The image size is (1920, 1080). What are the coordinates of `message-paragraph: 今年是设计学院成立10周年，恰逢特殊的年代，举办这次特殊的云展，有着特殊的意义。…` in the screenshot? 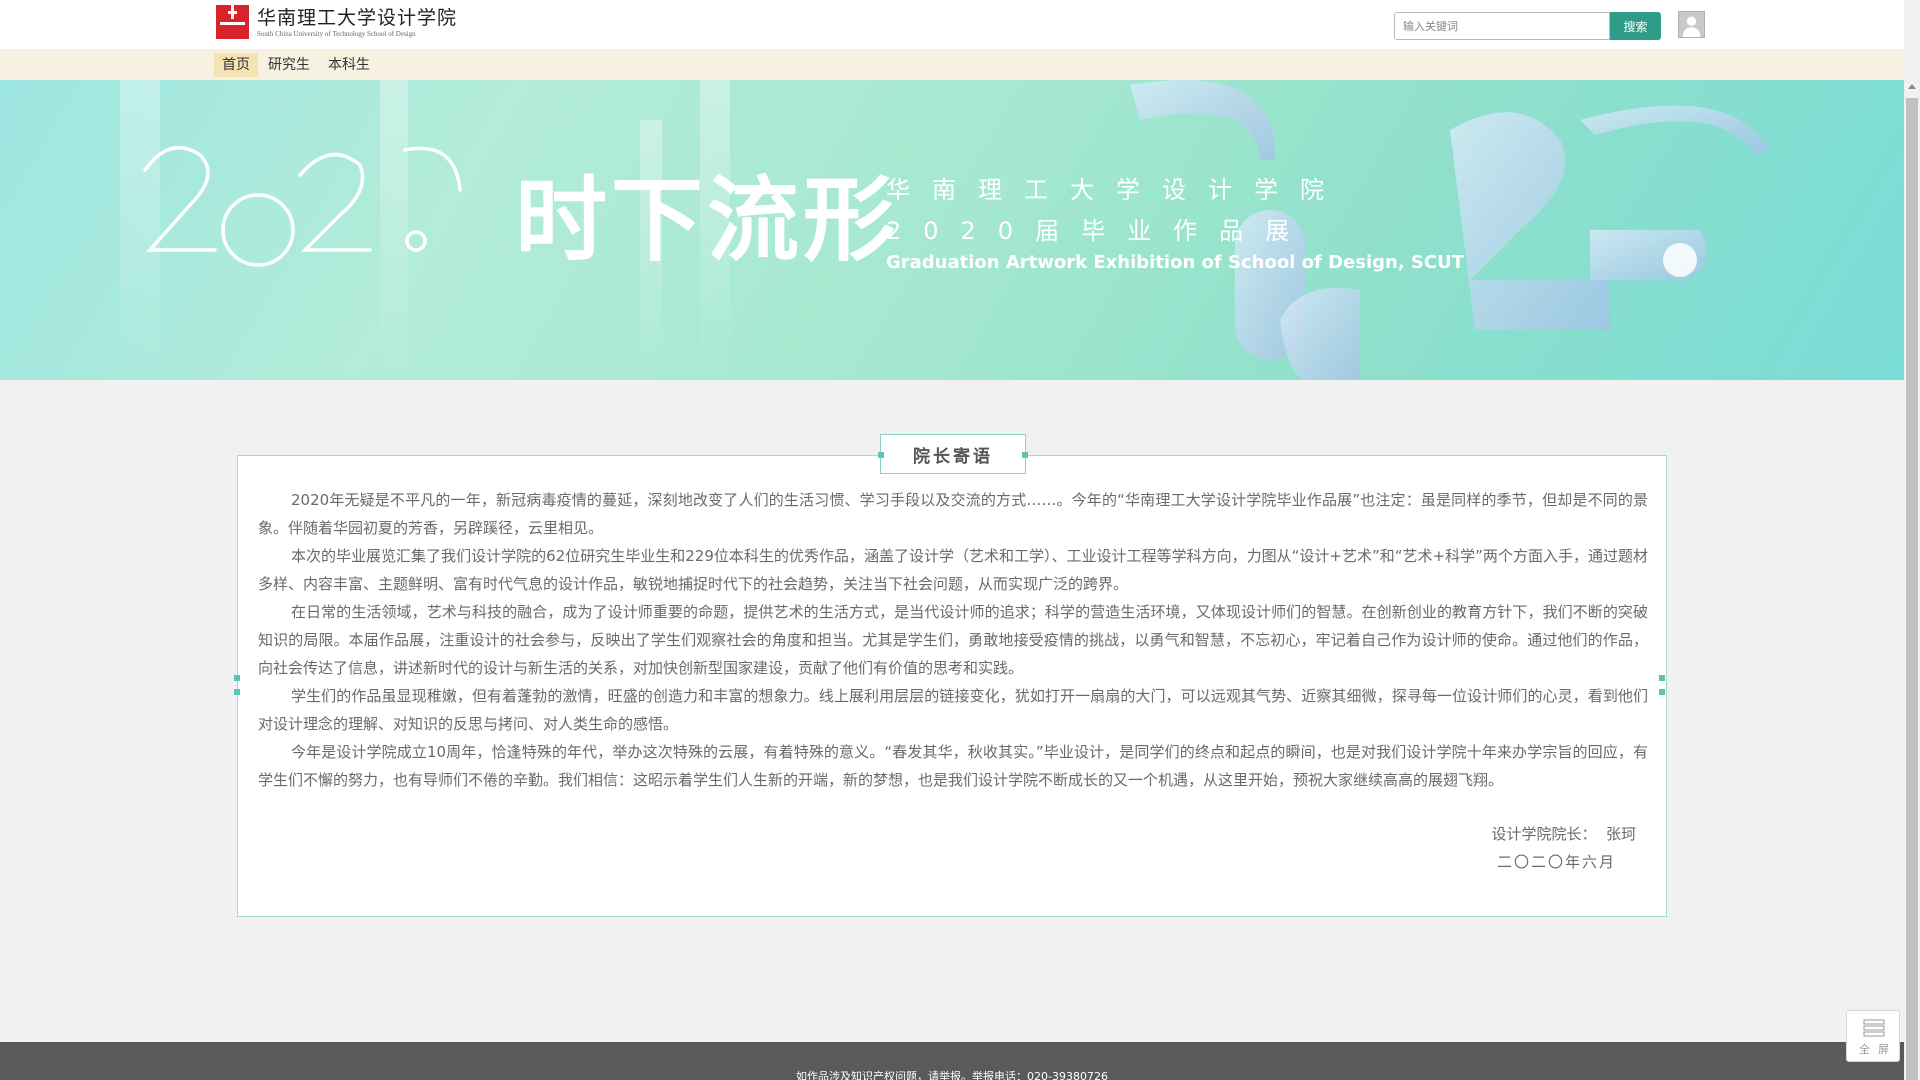 It's located at (953, 766).